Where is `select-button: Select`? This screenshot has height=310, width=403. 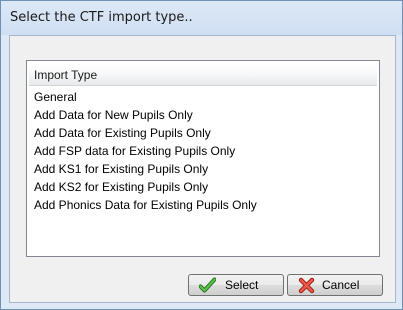 select-button: Select is located at coordinates (236, 285).